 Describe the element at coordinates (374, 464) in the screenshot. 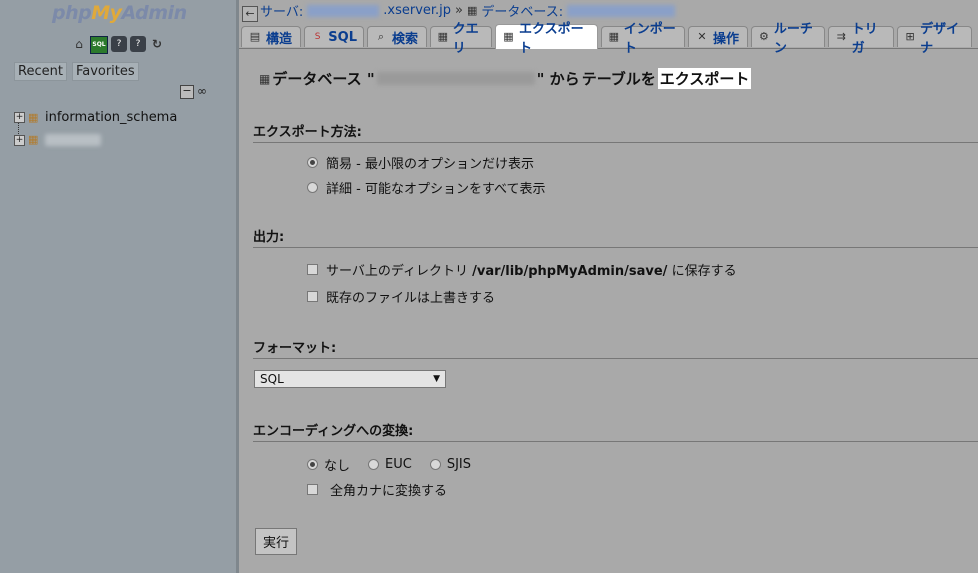

I see `radio-encoding-euc` at that location.